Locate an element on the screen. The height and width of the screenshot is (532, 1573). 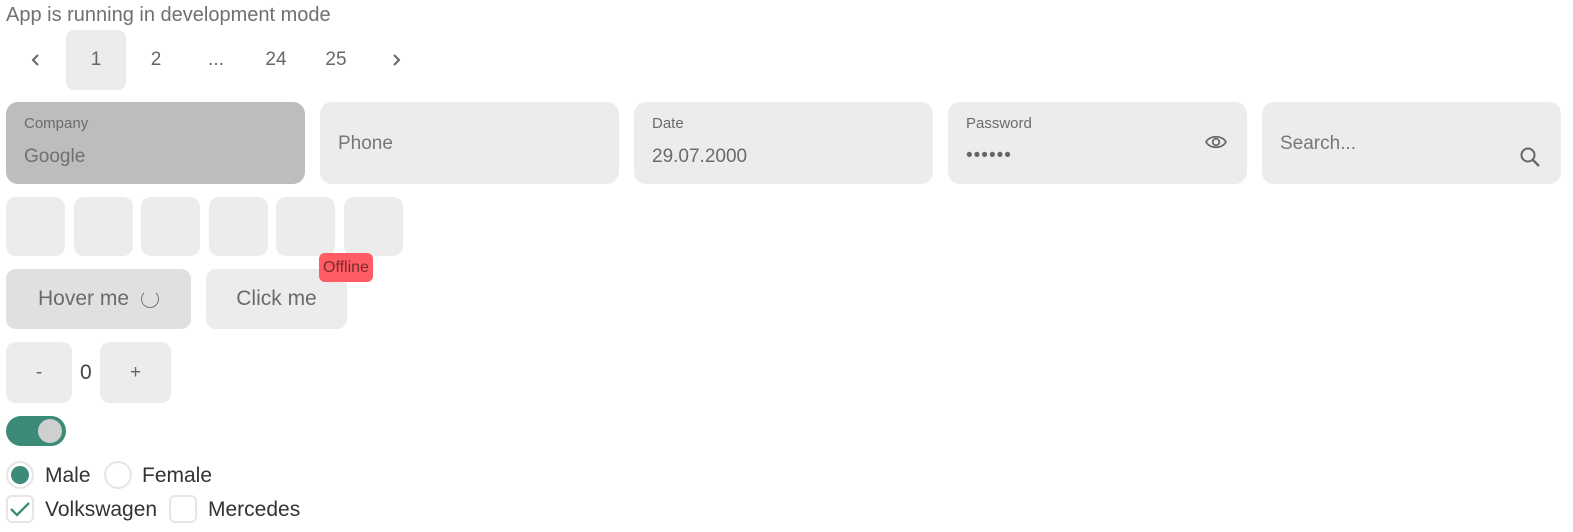
date-label: Date is located at coordinates (668, 123).